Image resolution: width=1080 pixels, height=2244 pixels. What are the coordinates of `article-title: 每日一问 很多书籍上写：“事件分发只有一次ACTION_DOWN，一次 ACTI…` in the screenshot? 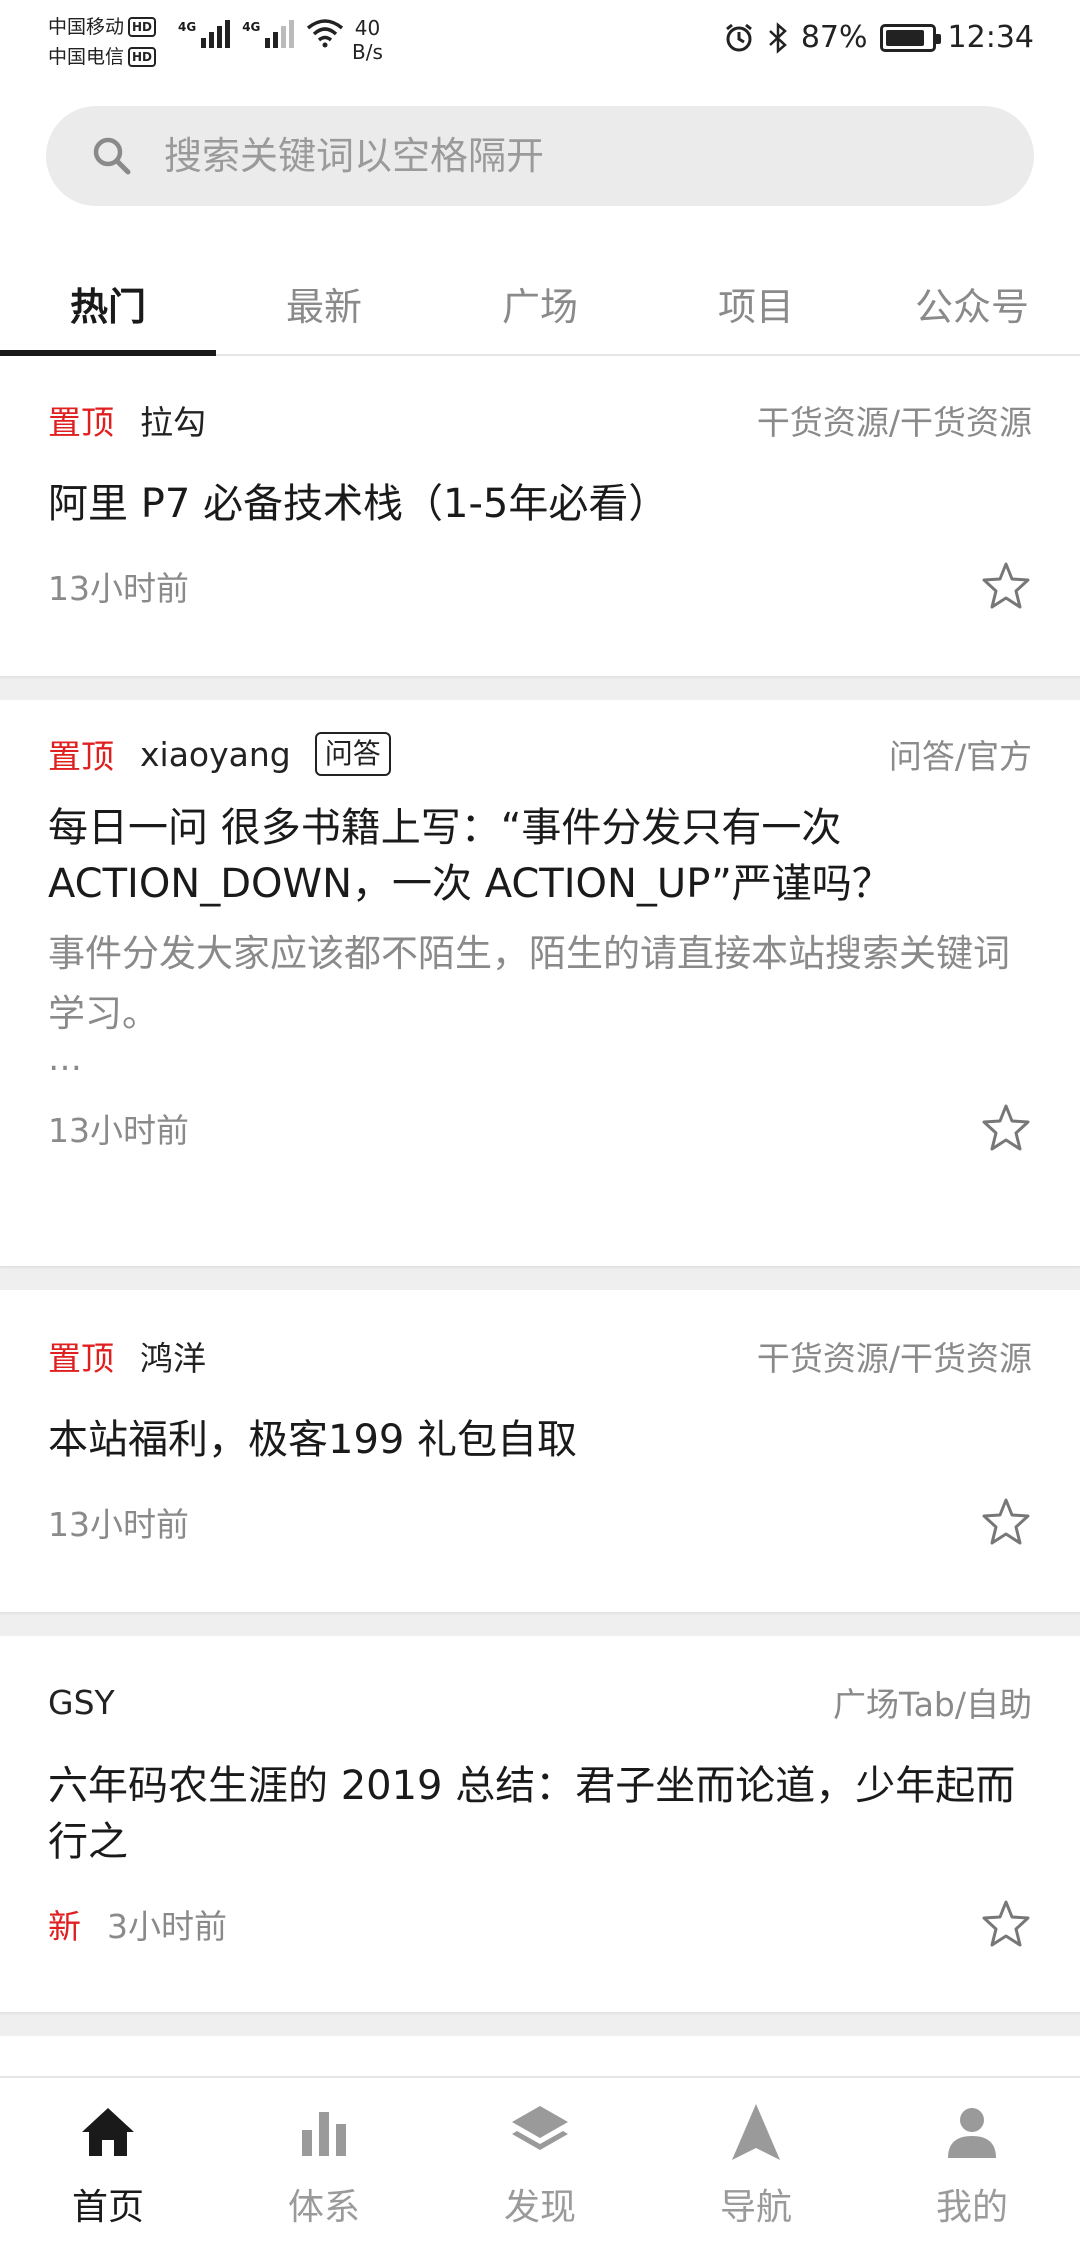 It's located at (540, 856).